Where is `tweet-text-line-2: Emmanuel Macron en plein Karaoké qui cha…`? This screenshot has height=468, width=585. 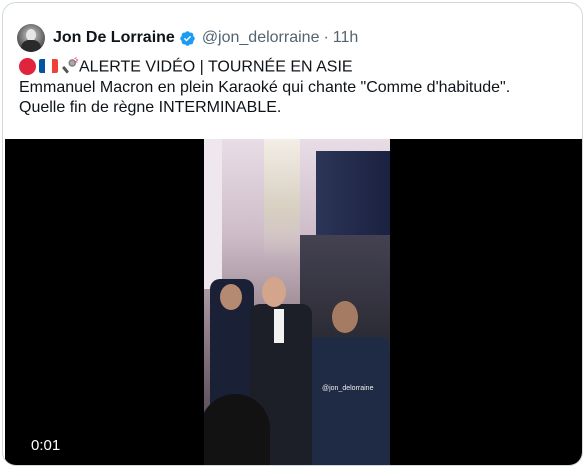 tweet-text-line-2: Emmanuel Macron en plein Karaoké qui cha… is located at coordinates (265, 87).